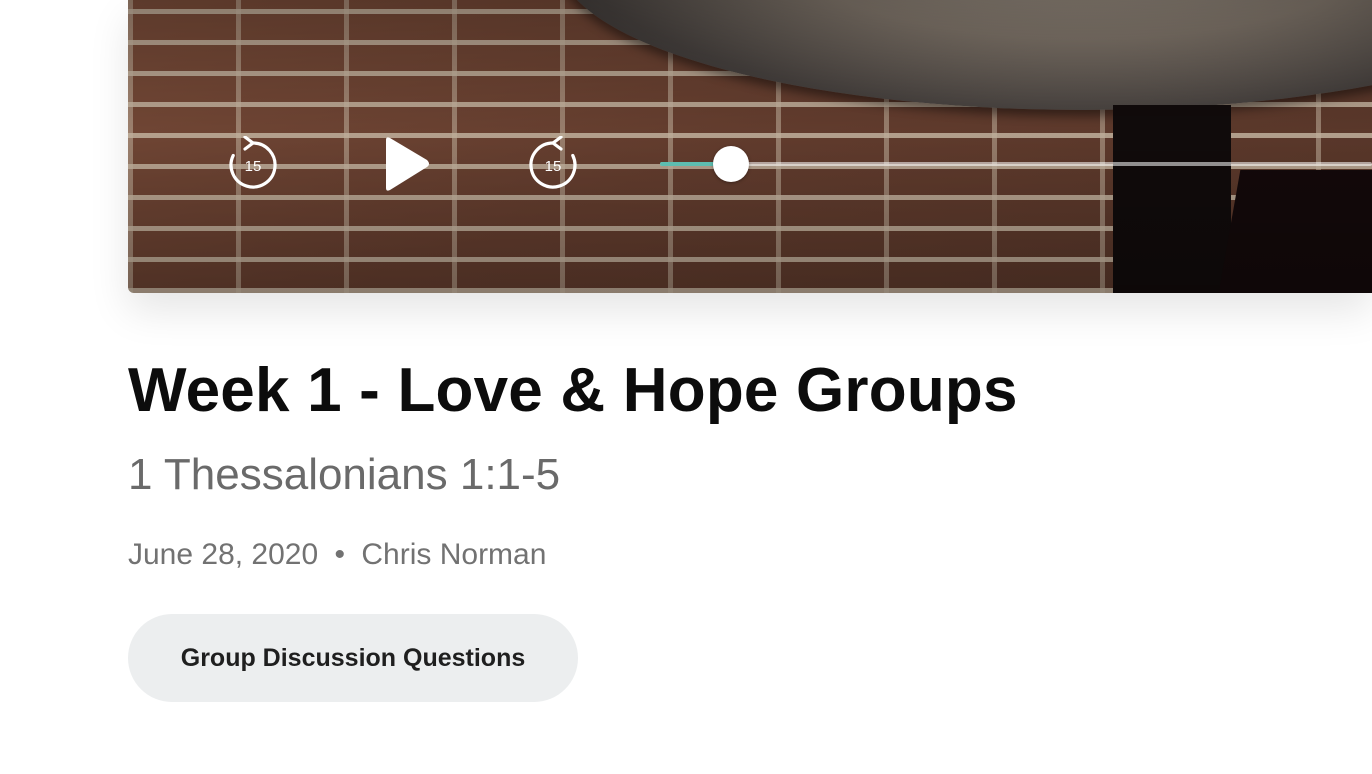 The width and height of the screenshot is (1372, 774). I want to click on rotate-ccw-15-icon: 15, so click(253, 162).